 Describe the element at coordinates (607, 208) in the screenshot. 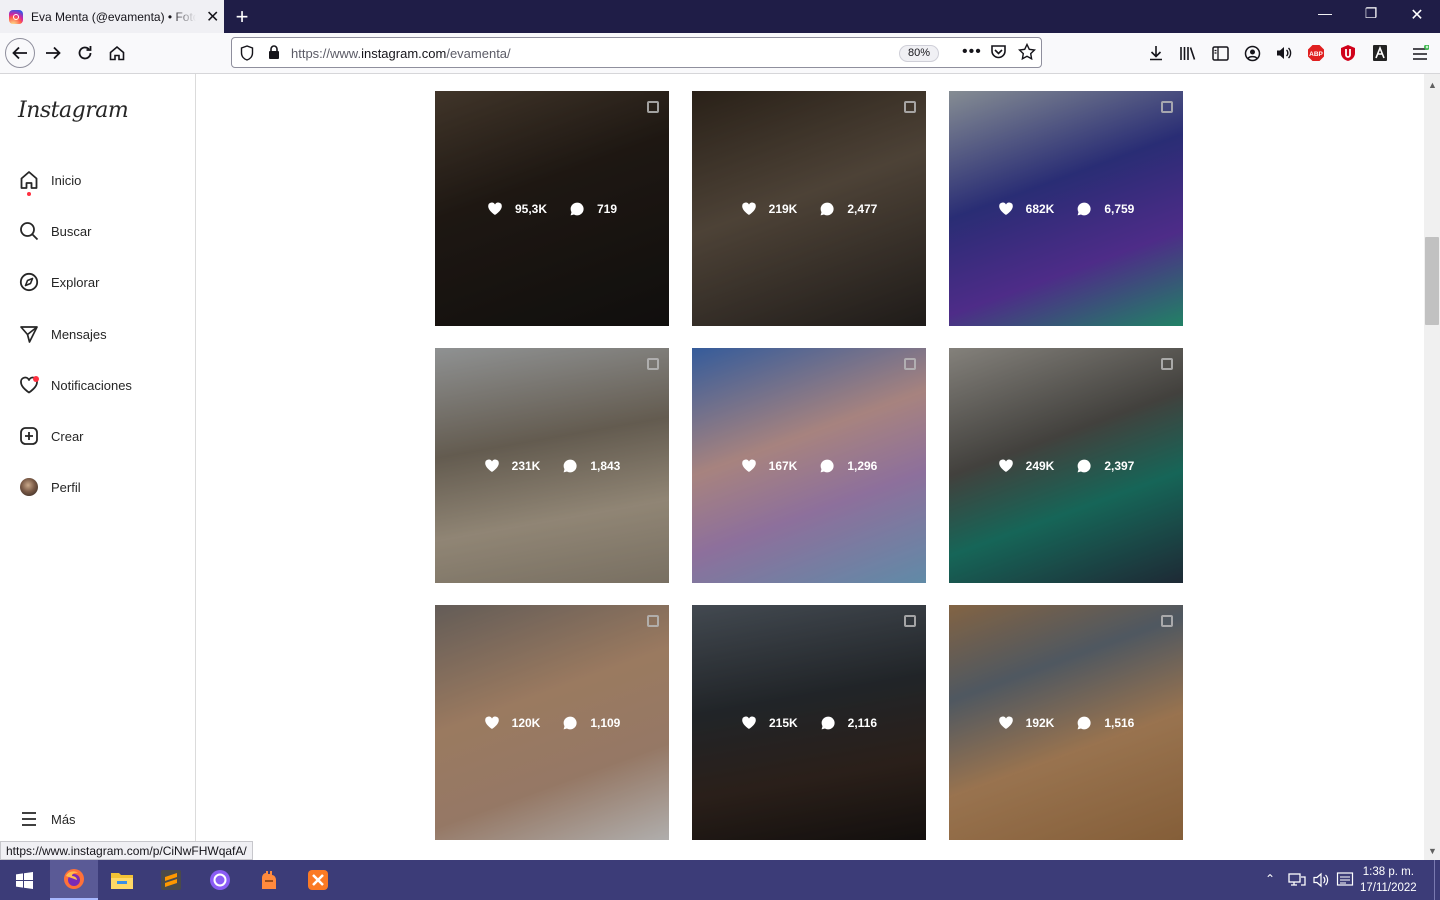

I see `comments-value: 719` at that location.